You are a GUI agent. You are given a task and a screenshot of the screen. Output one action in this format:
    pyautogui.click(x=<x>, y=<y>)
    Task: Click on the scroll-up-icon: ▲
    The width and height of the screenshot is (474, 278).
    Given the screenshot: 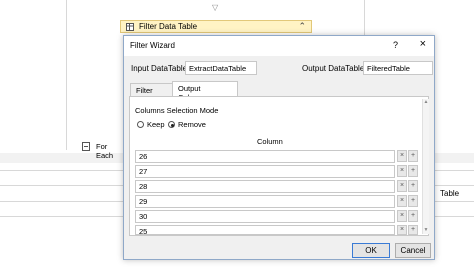 What is the action you would take?
    pyautogui.click(x=426, y=102)
    